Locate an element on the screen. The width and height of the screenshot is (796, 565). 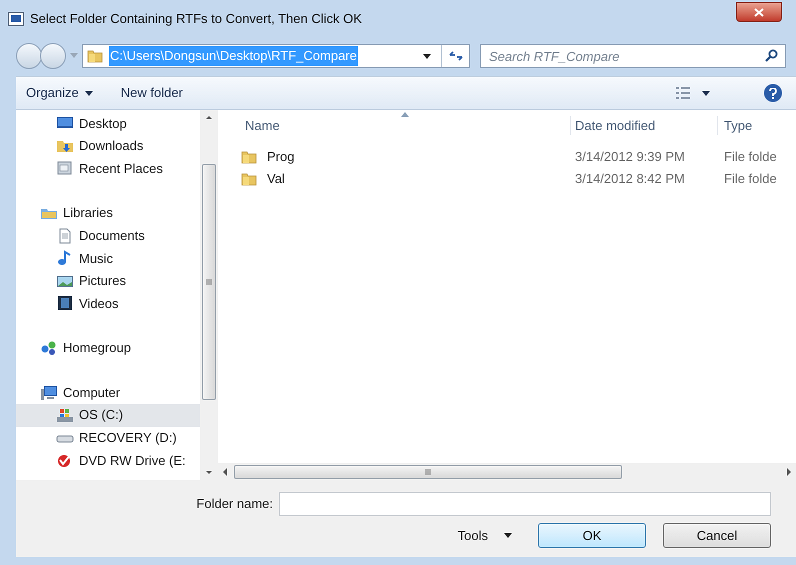
recent-places-icon is located at coordinates (65, 168).